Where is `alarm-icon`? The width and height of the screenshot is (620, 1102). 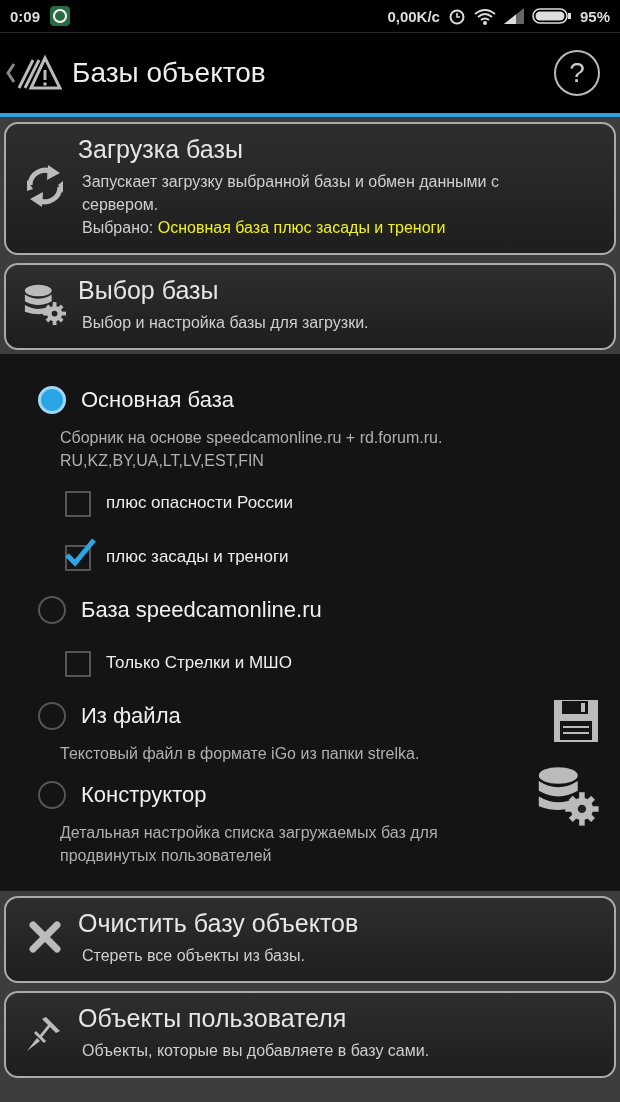
alarm-icon is located at coordinates (456, 16).